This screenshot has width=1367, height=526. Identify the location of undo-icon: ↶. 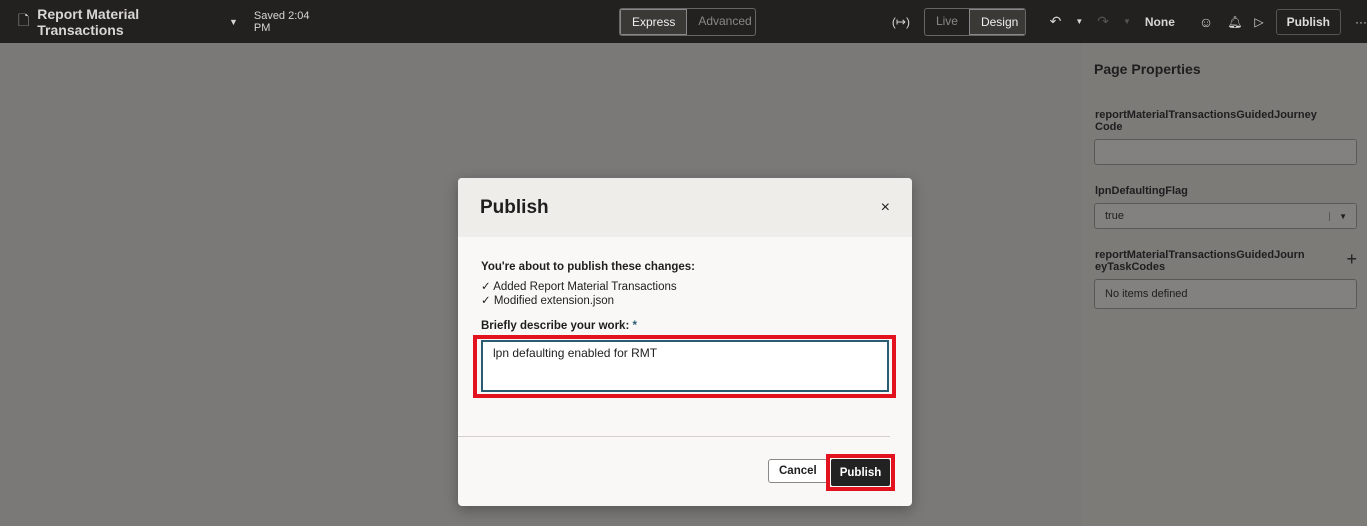
(1056, 21).